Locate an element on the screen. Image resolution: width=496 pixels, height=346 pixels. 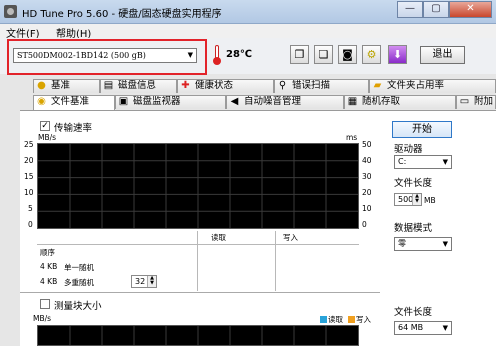
transfer-rate-checkbox: ✓ is located at coordinates (45, 126).